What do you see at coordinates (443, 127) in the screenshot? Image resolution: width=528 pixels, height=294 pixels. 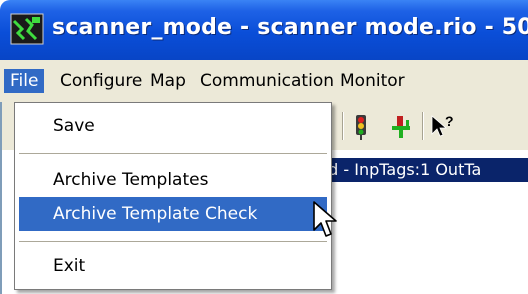 I see `help-pointer-icon: ?` at bounding box center [443, 127].